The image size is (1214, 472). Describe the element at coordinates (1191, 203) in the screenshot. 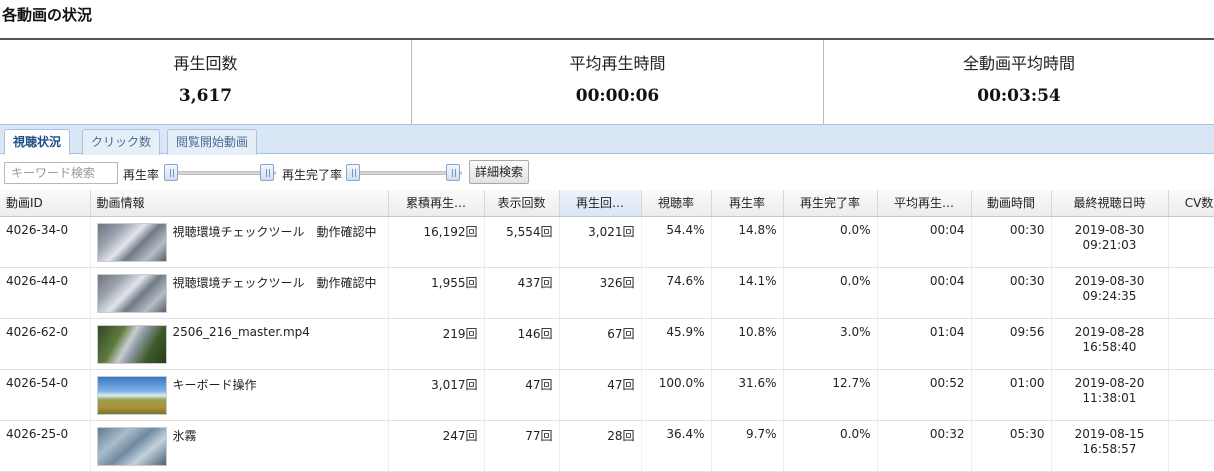

I see `column-header: CV数` at that location.